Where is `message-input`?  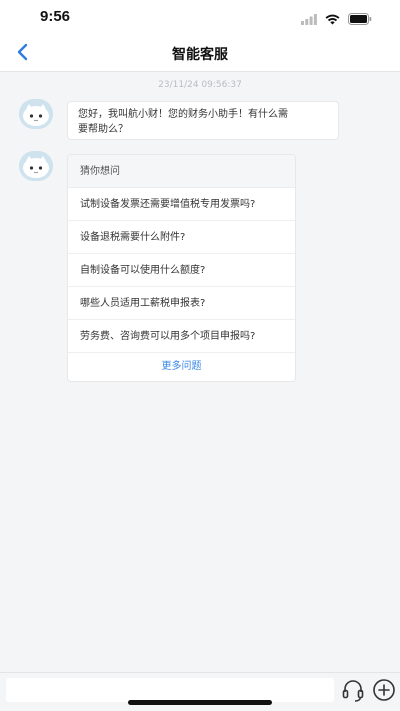
message-input is located at coordinates (170, 690).